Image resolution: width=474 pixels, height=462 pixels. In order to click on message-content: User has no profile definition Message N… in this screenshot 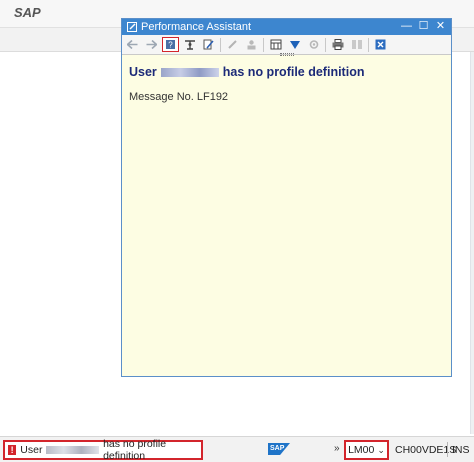, I will do `click(288, 84)`.